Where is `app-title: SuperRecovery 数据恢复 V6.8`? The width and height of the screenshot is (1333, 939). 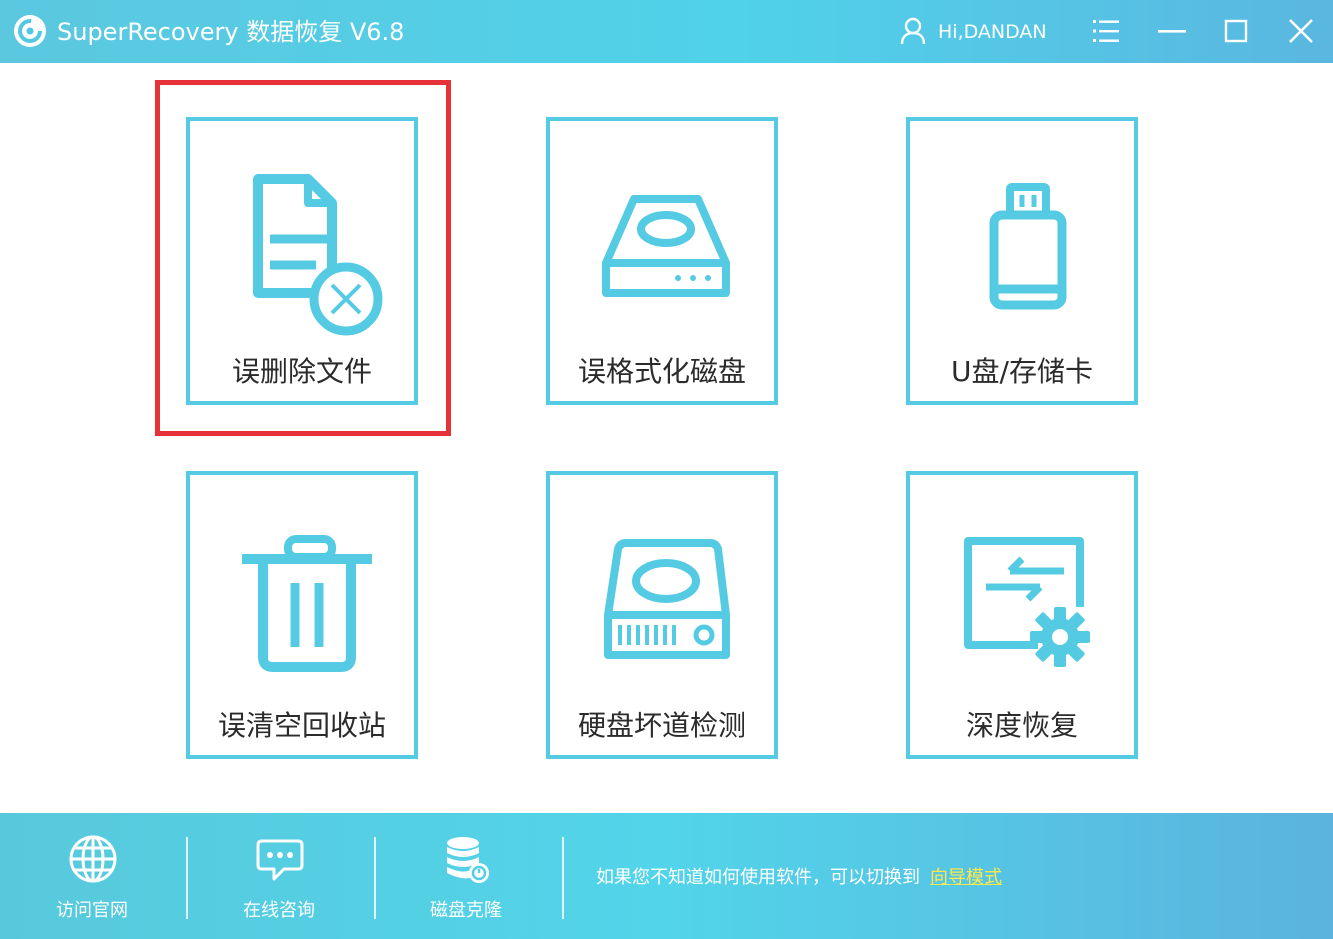 app-title: SuperRecovery 数据恢复 V6.8 is located at coordinates (231, 32).